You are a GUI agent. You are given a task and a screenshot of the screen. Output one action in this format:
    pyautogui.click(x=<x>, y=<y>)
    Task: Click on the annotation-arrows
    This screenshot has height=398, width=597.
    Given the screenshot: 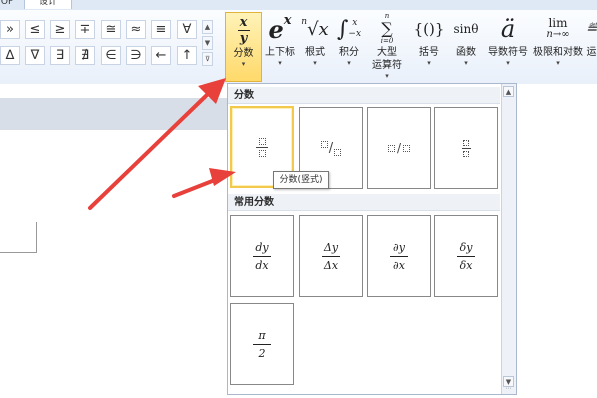 What is the action you would take?
    pyautogui.click(x=162, y=144)
    